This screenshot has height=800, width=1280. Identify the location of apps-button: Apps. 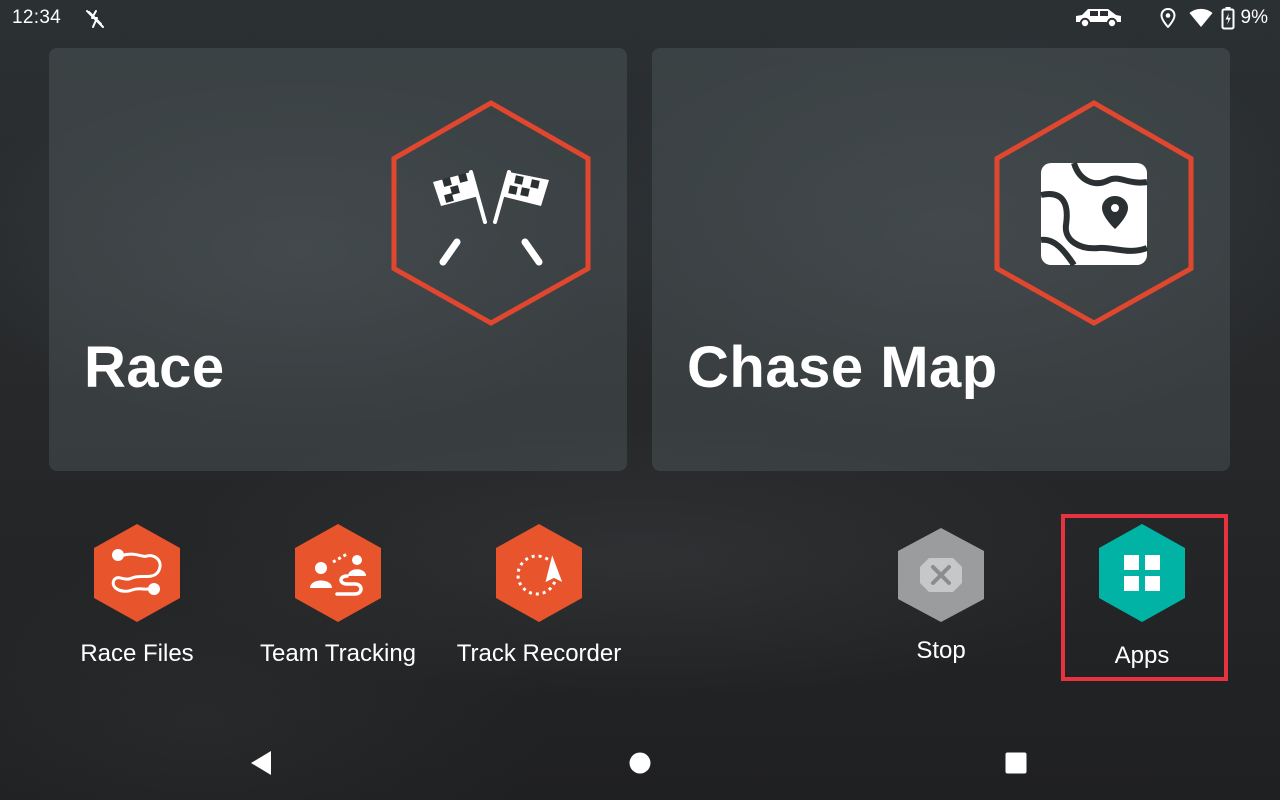
(1142, 597).